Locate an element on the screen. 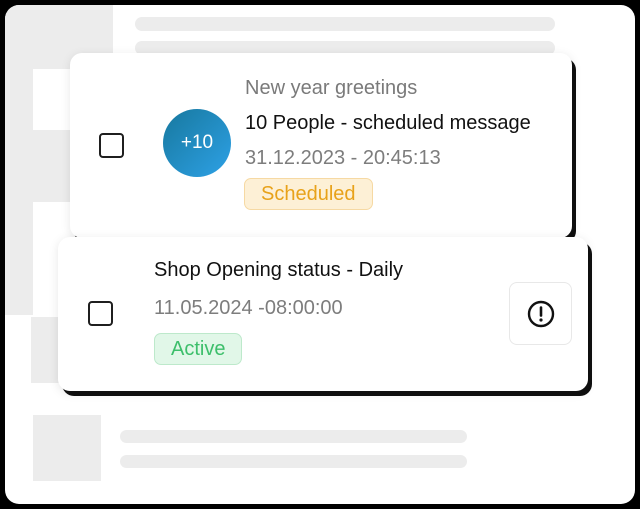  message-date: 31.12.2023 - 20:45:13 is located at coordinates (343, 158).